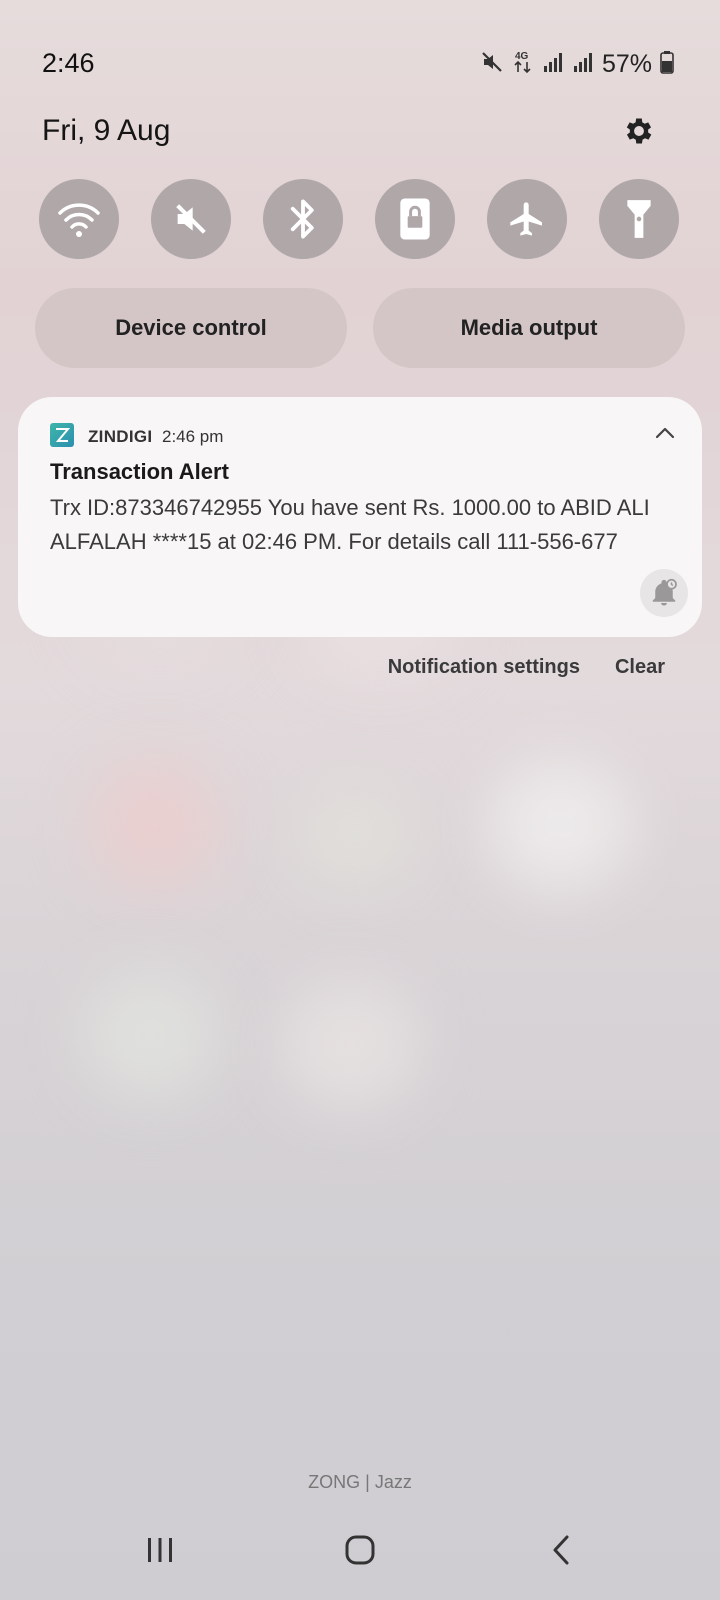  I want to click on settings-button, so click(639, 131).